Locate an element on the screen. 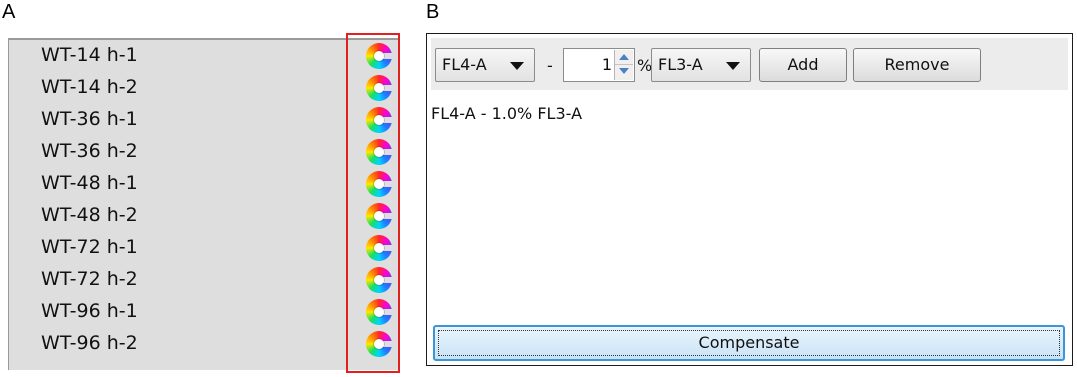  spin-up-icon is located at coordinates (624, 57).